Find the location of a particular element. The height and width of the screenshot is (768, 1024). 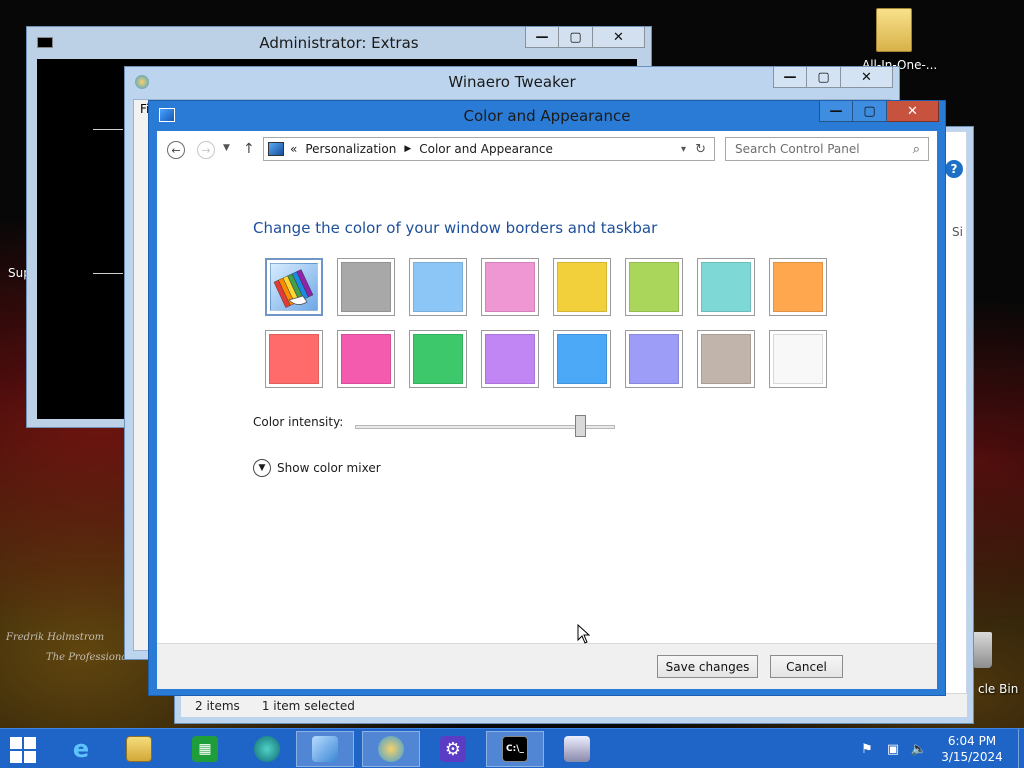

store-icon: ▦ is located at coordinates (205, 749).